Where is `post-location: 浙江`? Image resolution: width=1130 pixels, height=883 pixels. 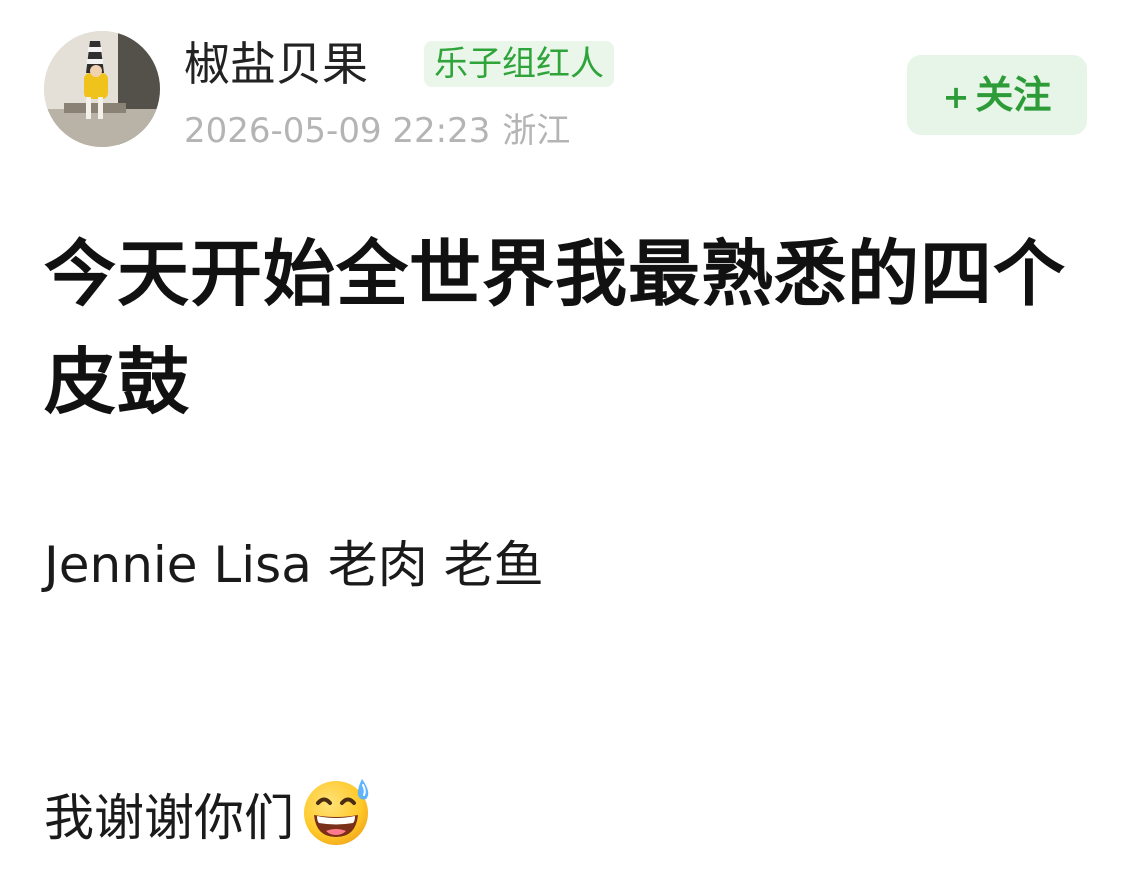 post-location: 浙江 is located at coordinates (536, 131).